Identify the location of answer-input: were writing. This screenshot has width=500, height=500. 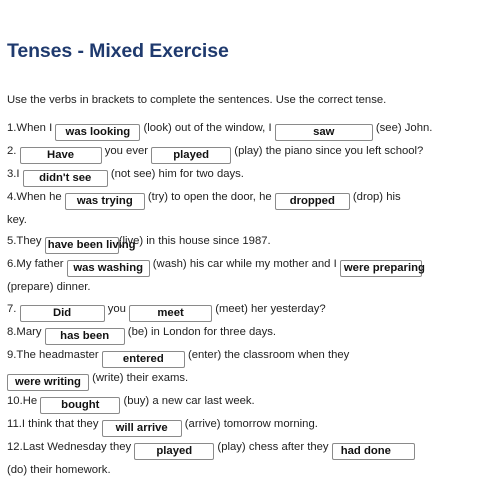
(48, 382).